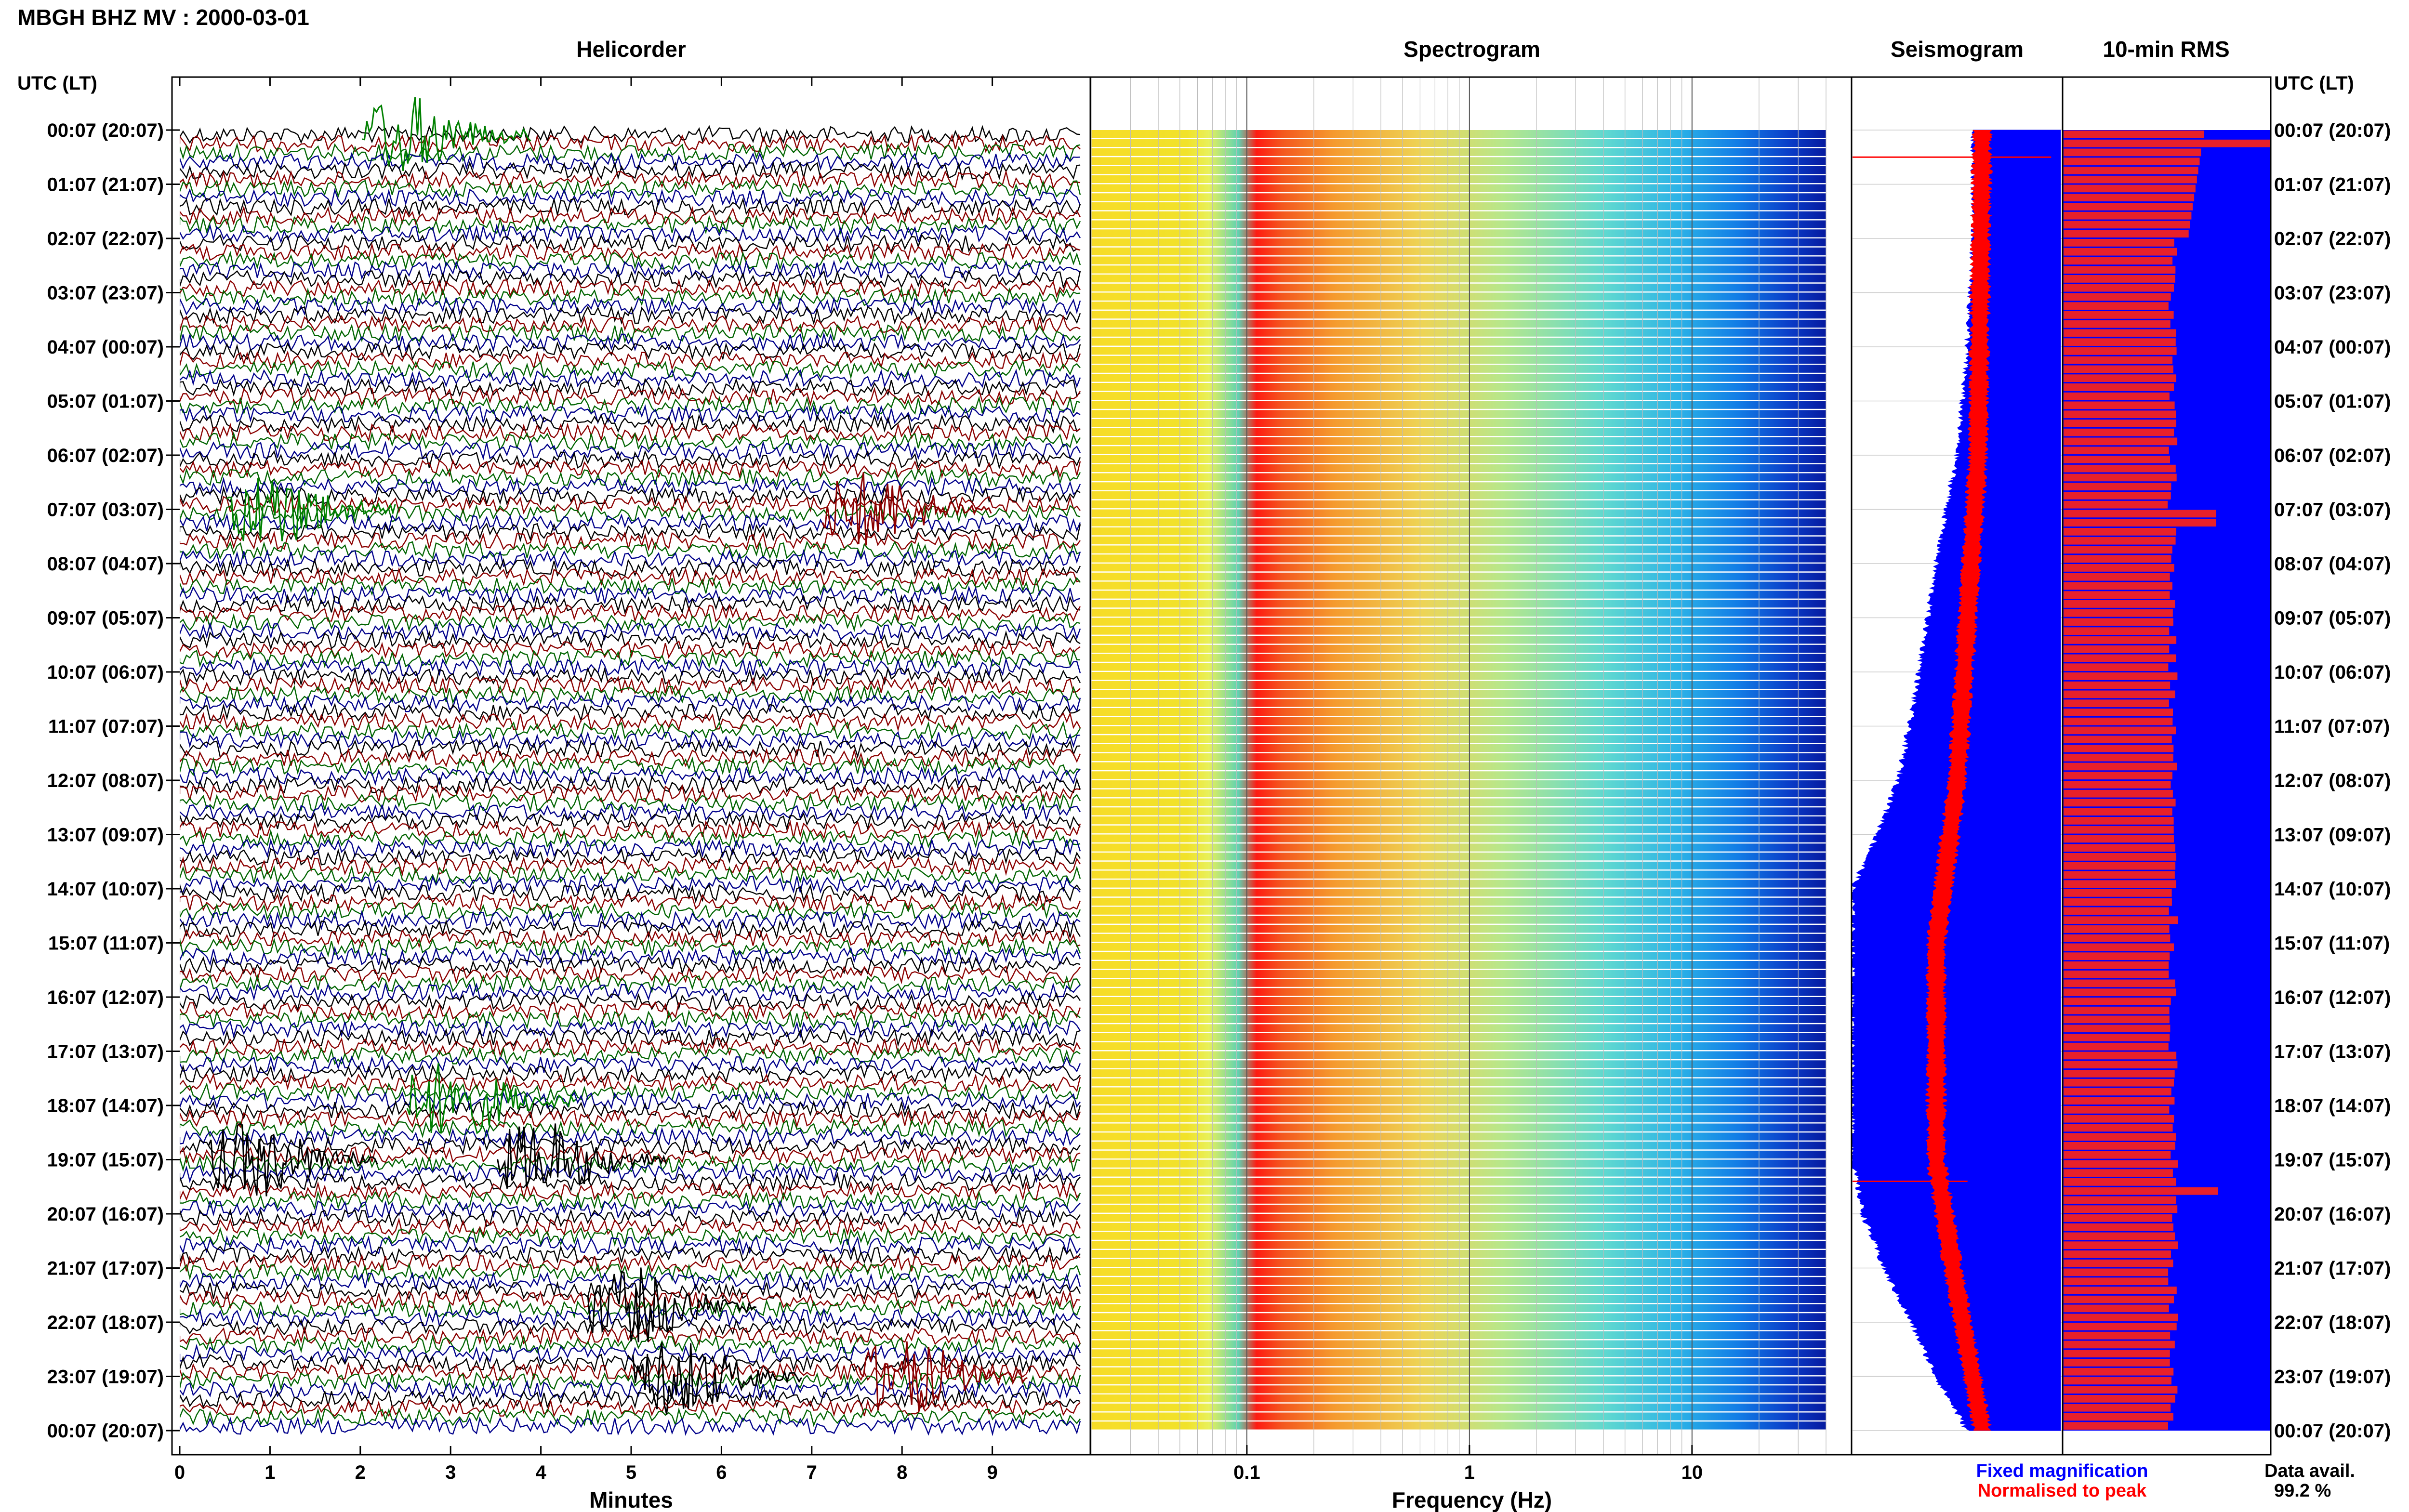 Image resolution: width=2409 pixels, height=1512 pixels. What do you see at coordinates (992, 1472) in the screenshot?
I see `minute-tick-label: 9` at bounding box center [992, 1472].